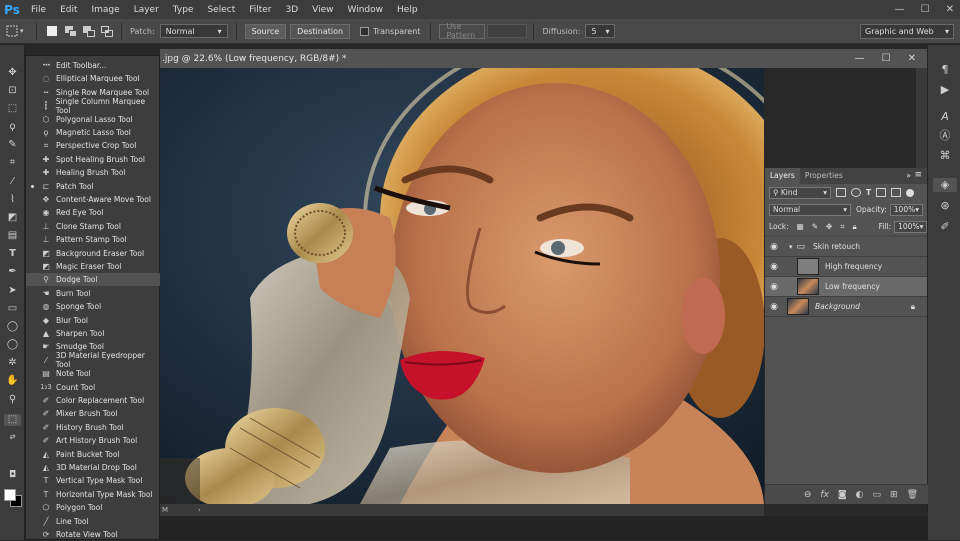  Describe the element at coordinates (925, 9) in the screenshot. I see `maximize-button: ☐` at that location.